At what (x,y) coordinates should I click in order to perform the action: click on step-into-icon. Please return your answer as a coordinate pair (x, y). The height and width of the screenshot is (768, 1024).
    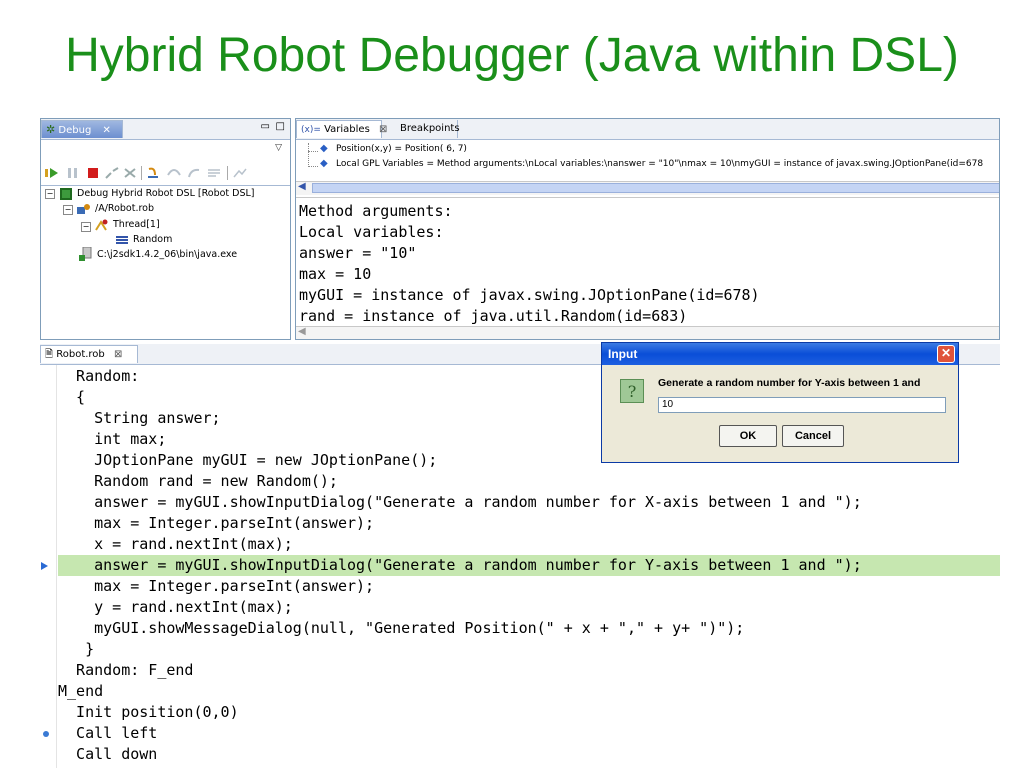
    Looking at the image, I should click on (154, 173).